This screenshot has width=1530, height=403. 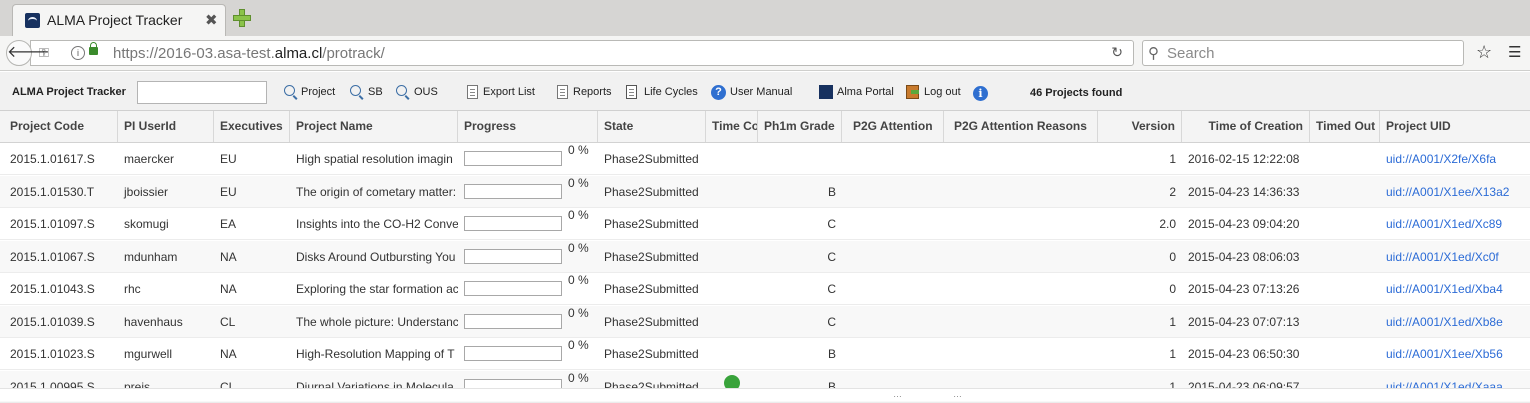 I want to click on cell-project-uid: uid://A001/X1ee/Xb56, so click(x=1455, y=354).